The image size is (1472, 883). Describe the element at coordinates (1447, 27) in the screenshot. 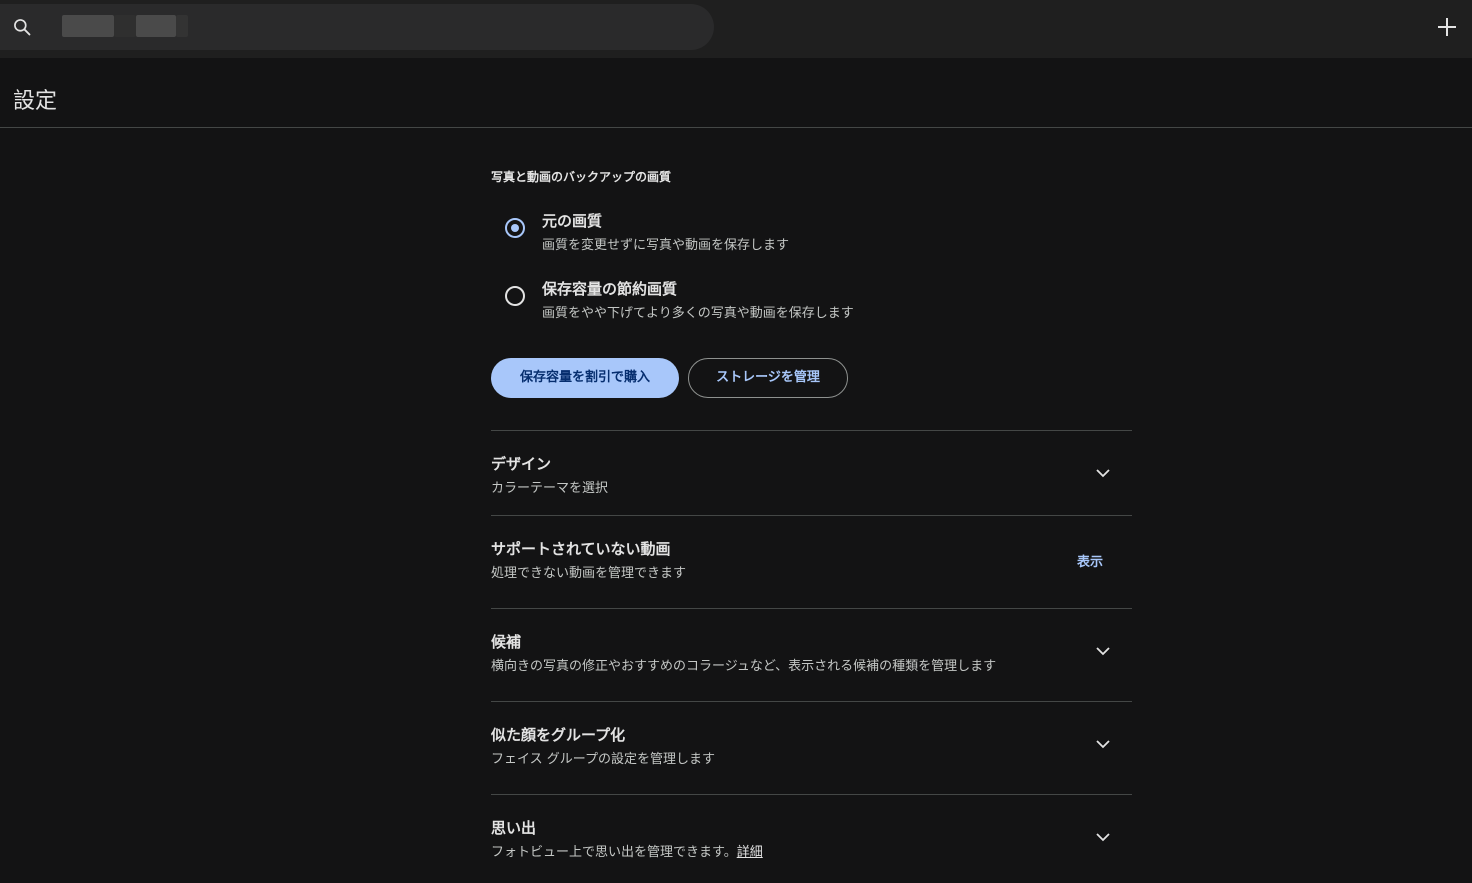

I see `plus-icon` at that location.